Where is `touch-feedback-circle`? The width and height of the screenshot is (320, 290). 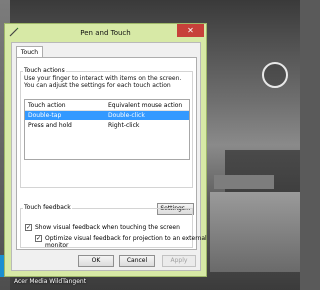
touch-feedback-circle is located at coordinates (275, 75).